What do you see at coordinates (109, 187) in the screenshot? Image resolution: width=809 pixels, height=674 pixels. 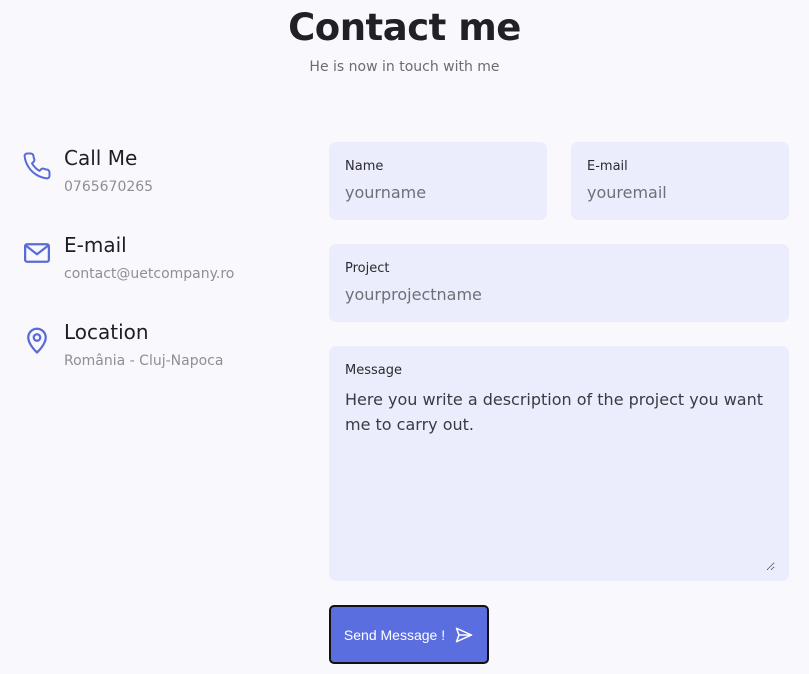 I see `contact-info-phone-number: 0765670265` at bounding box center [109, 187].